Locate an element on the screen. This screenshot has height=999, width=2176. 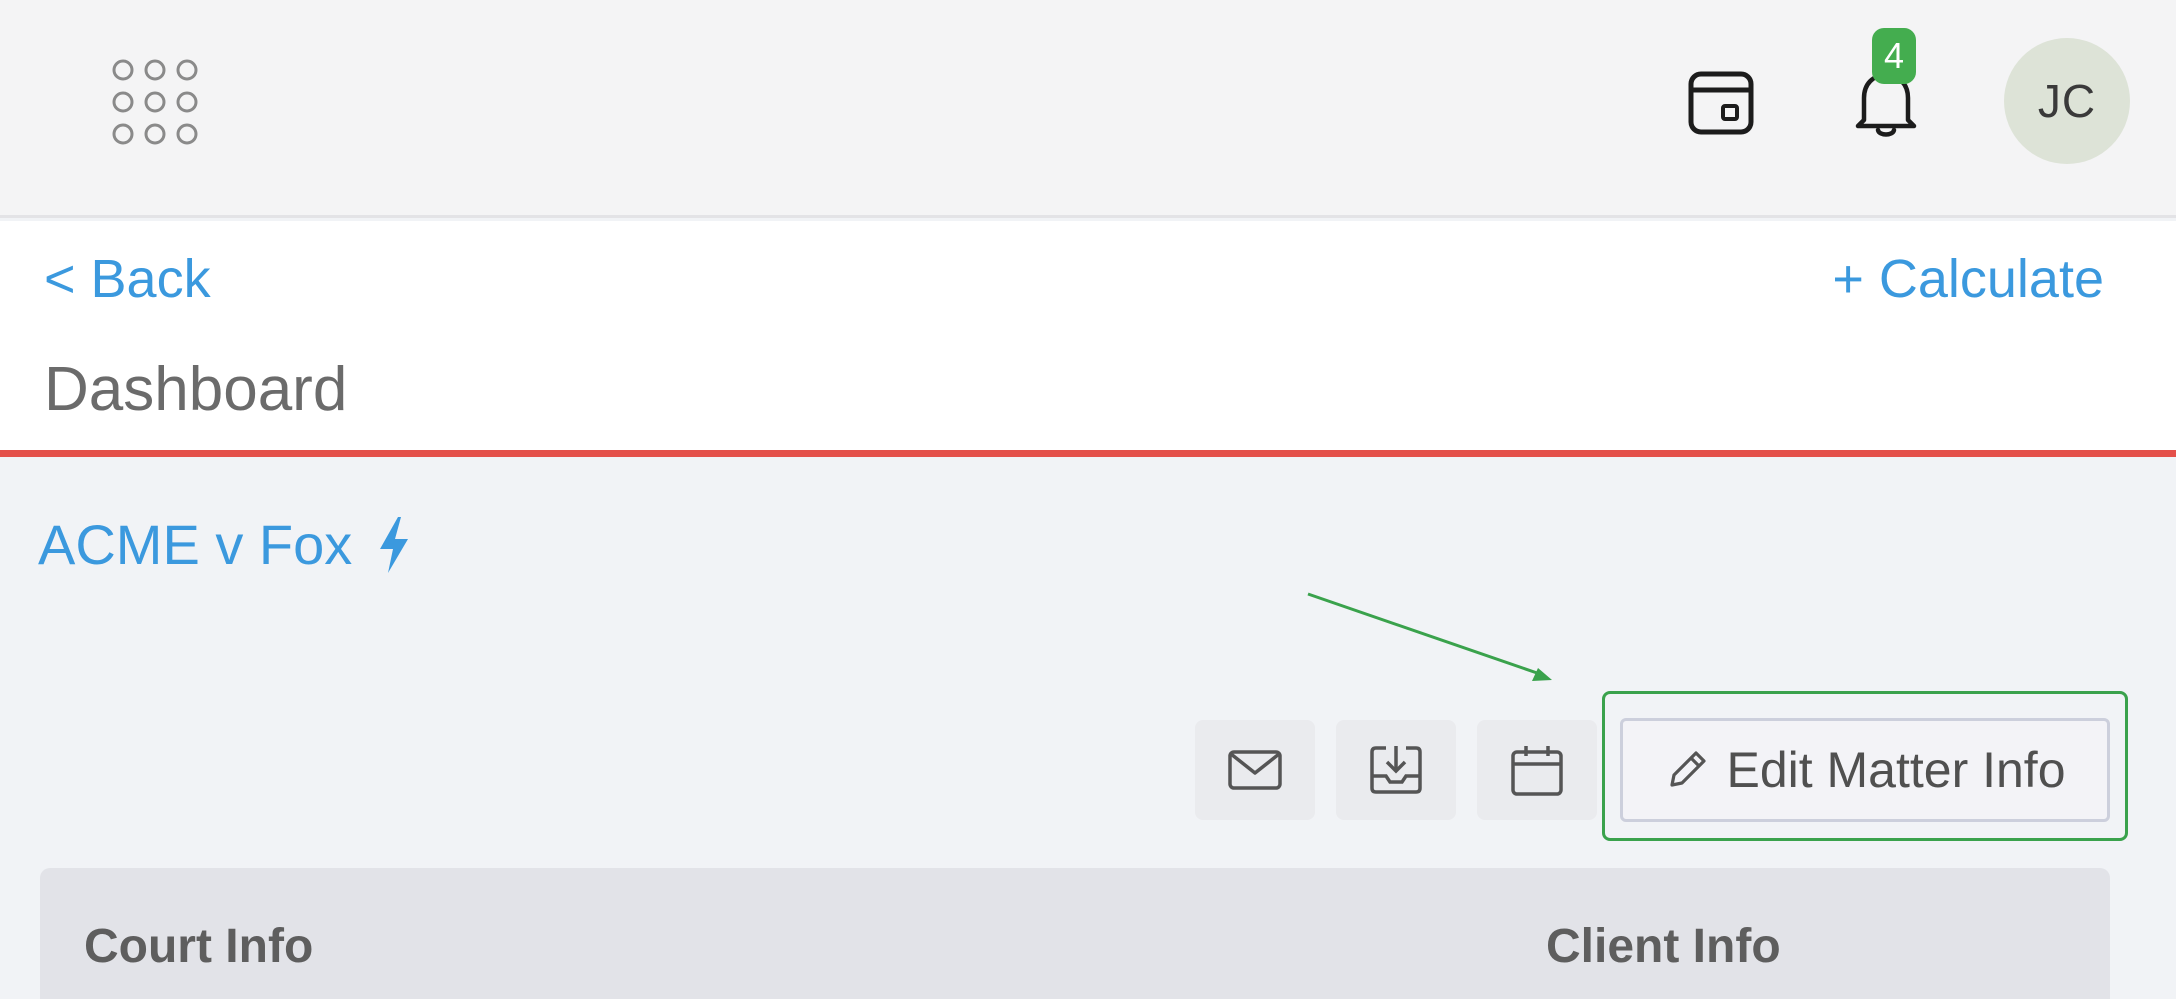
calendar-box-icon is located at coordinates (1721, 103).